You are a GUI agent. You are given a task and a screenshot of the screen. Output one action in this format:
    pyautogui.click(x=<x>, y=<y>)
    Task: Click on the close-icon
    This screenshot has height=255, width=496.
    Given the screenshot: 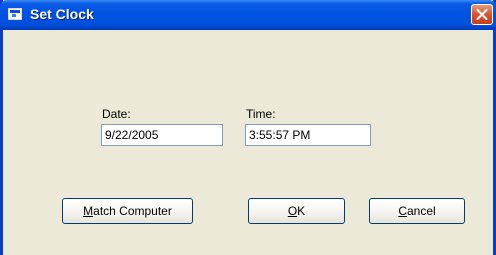 What is the action you would take?
    pyautogui.click(x=482, y=14)
    